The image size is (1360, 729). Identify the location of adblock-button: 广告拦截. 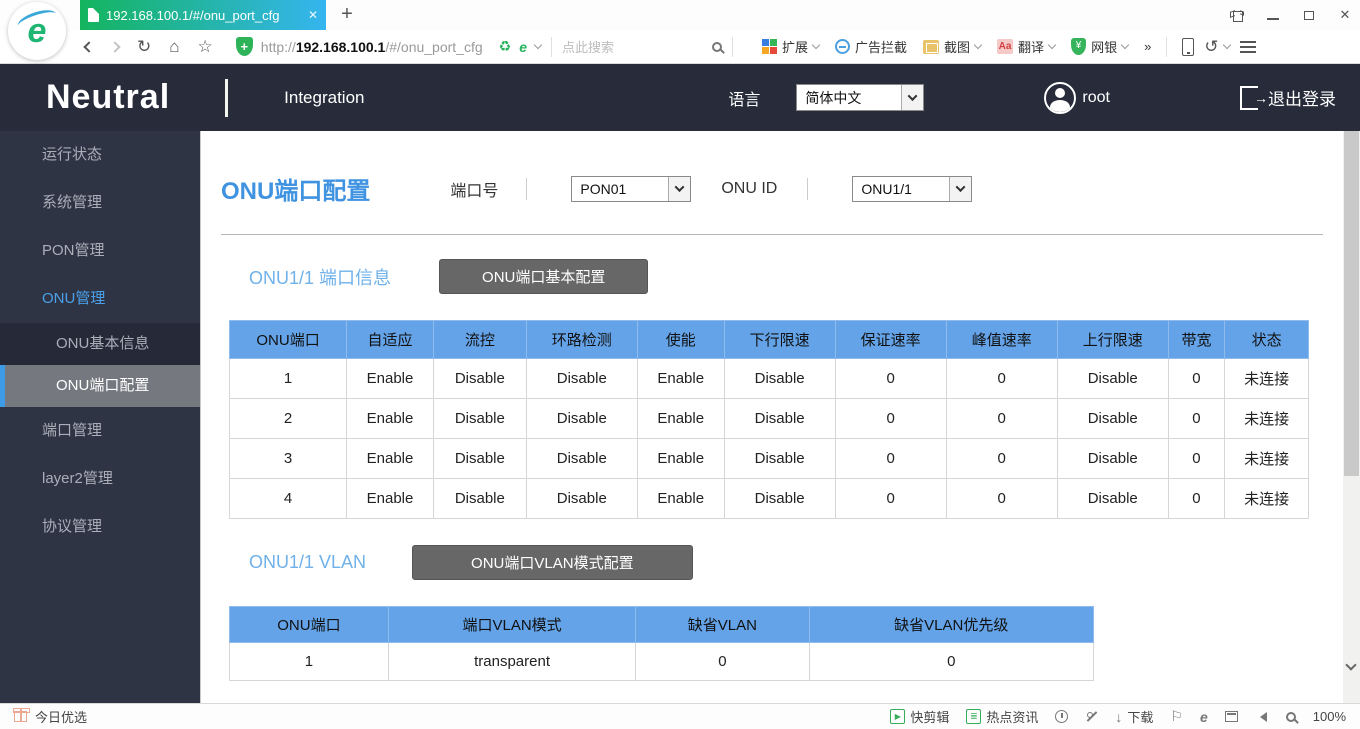
(871, 46).